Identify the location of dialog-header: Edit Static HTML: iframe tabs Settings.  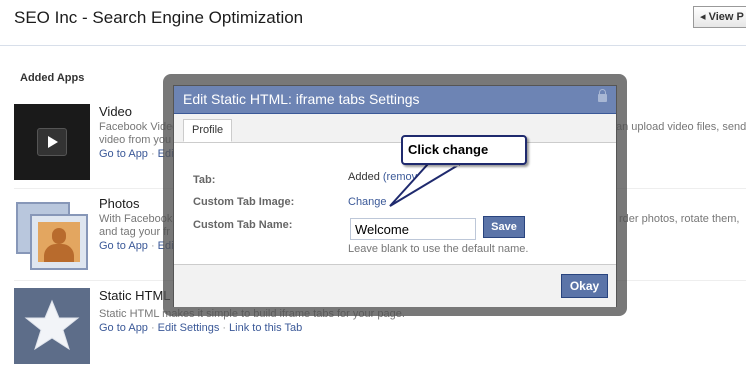
(395, 100).